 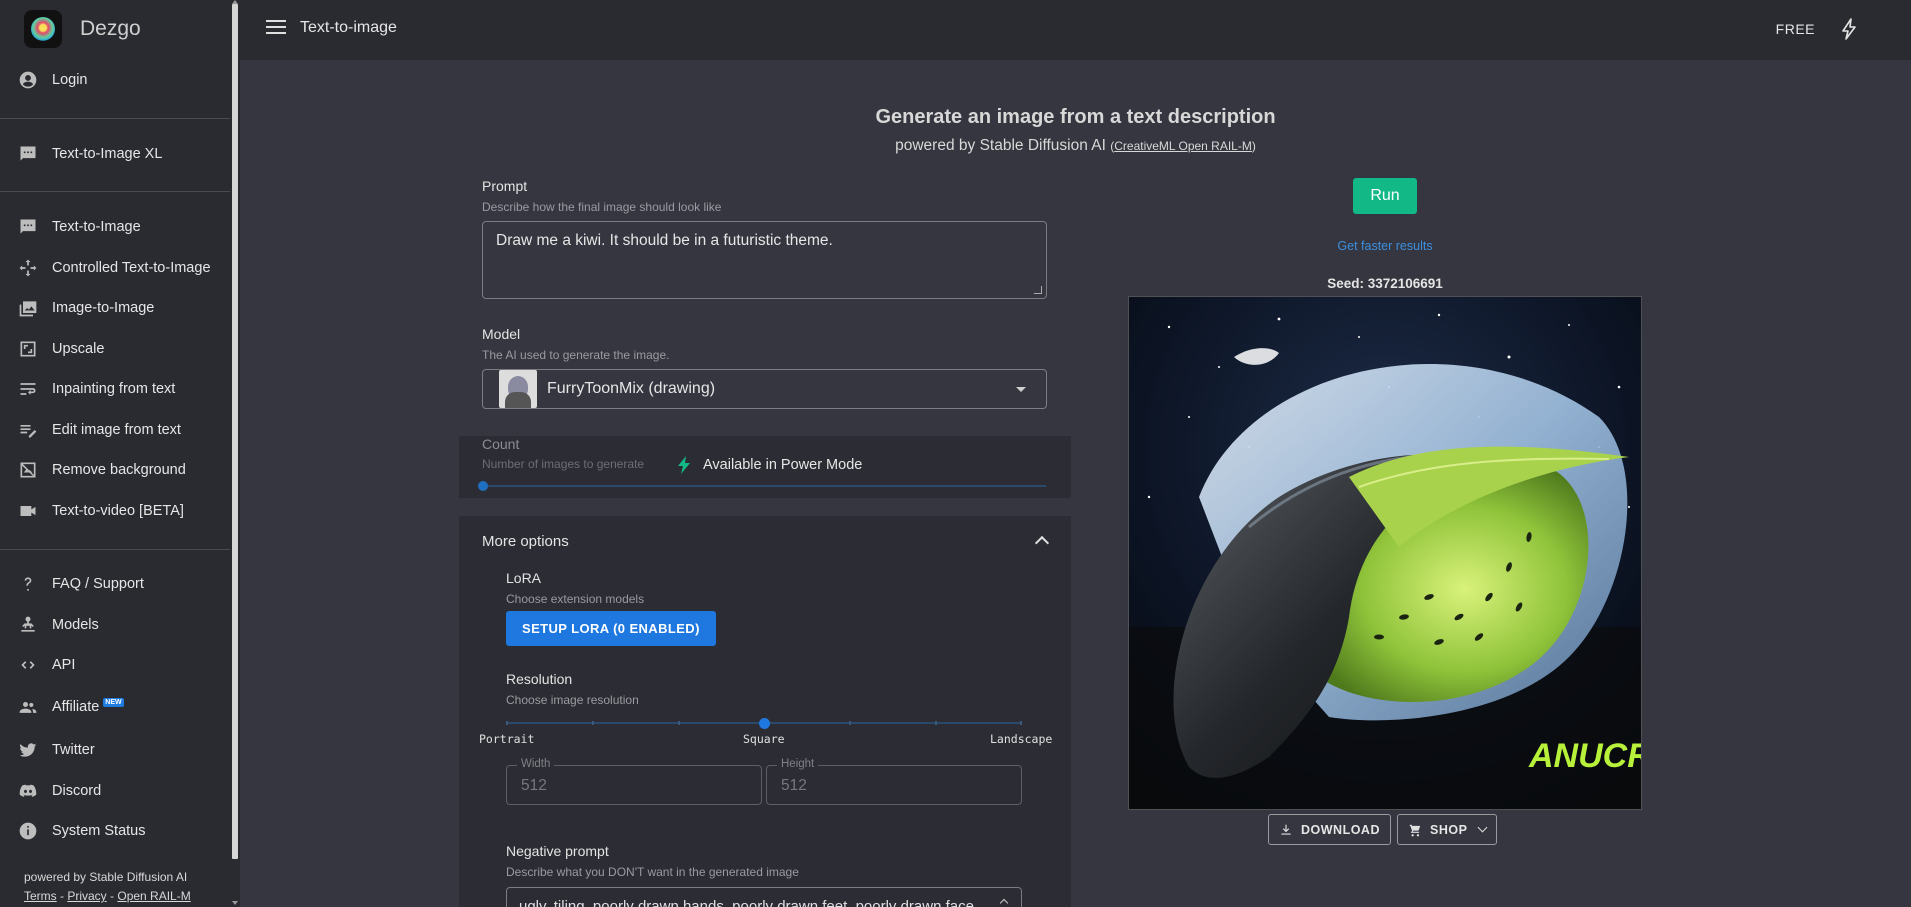 I want to click on discord-icon, so click(x=28, y=791).